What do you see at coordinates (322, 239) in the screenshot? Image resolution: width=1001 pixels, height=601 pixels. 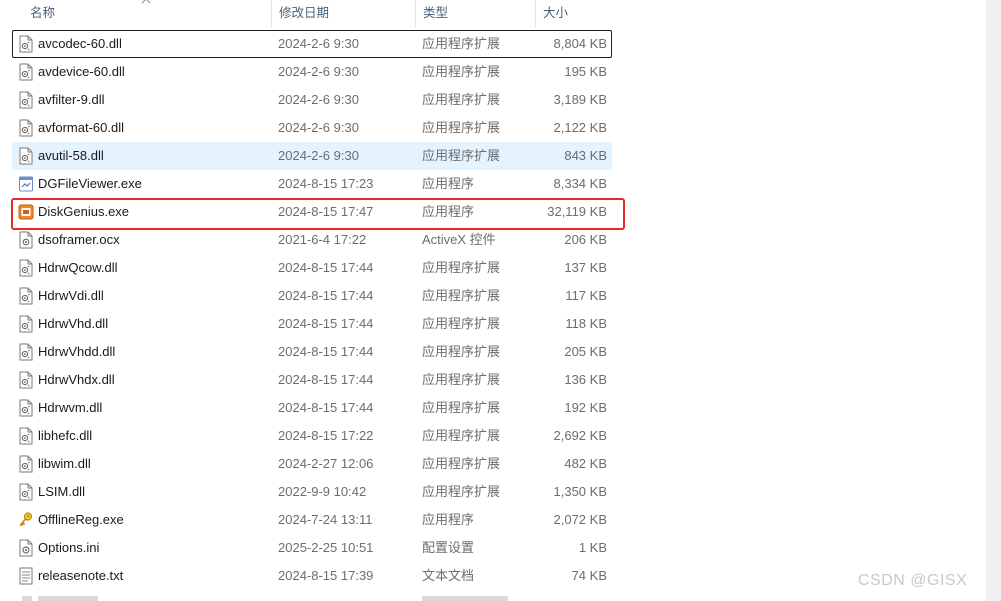 I see `file-modified-date: 2021-6-4 17:22` at bounding box center [322, 239].